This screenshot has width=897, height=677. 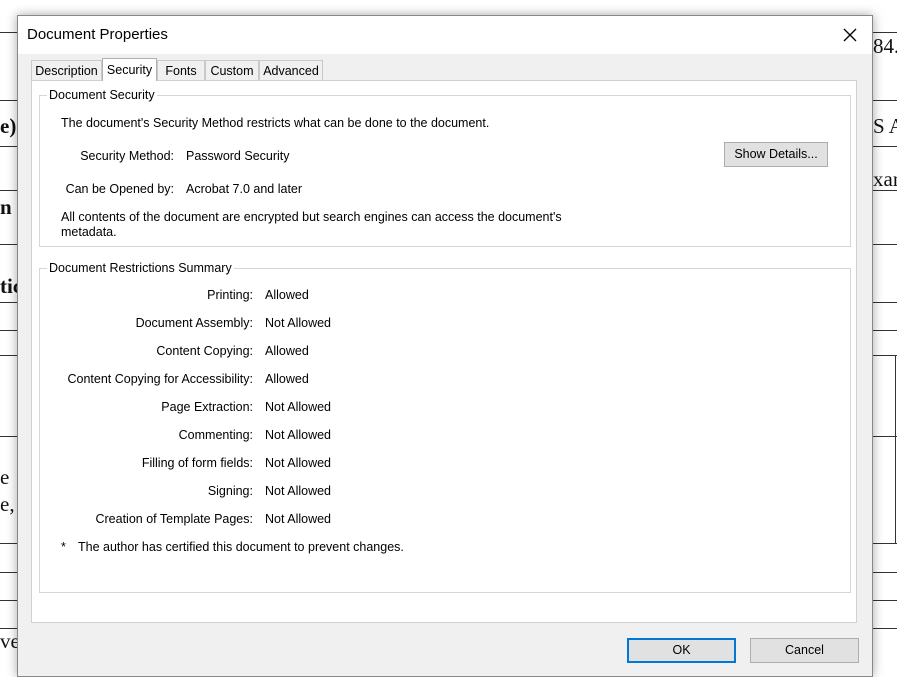 I want to click on dialog-title: Document Properties, so click(x=97, y=34).